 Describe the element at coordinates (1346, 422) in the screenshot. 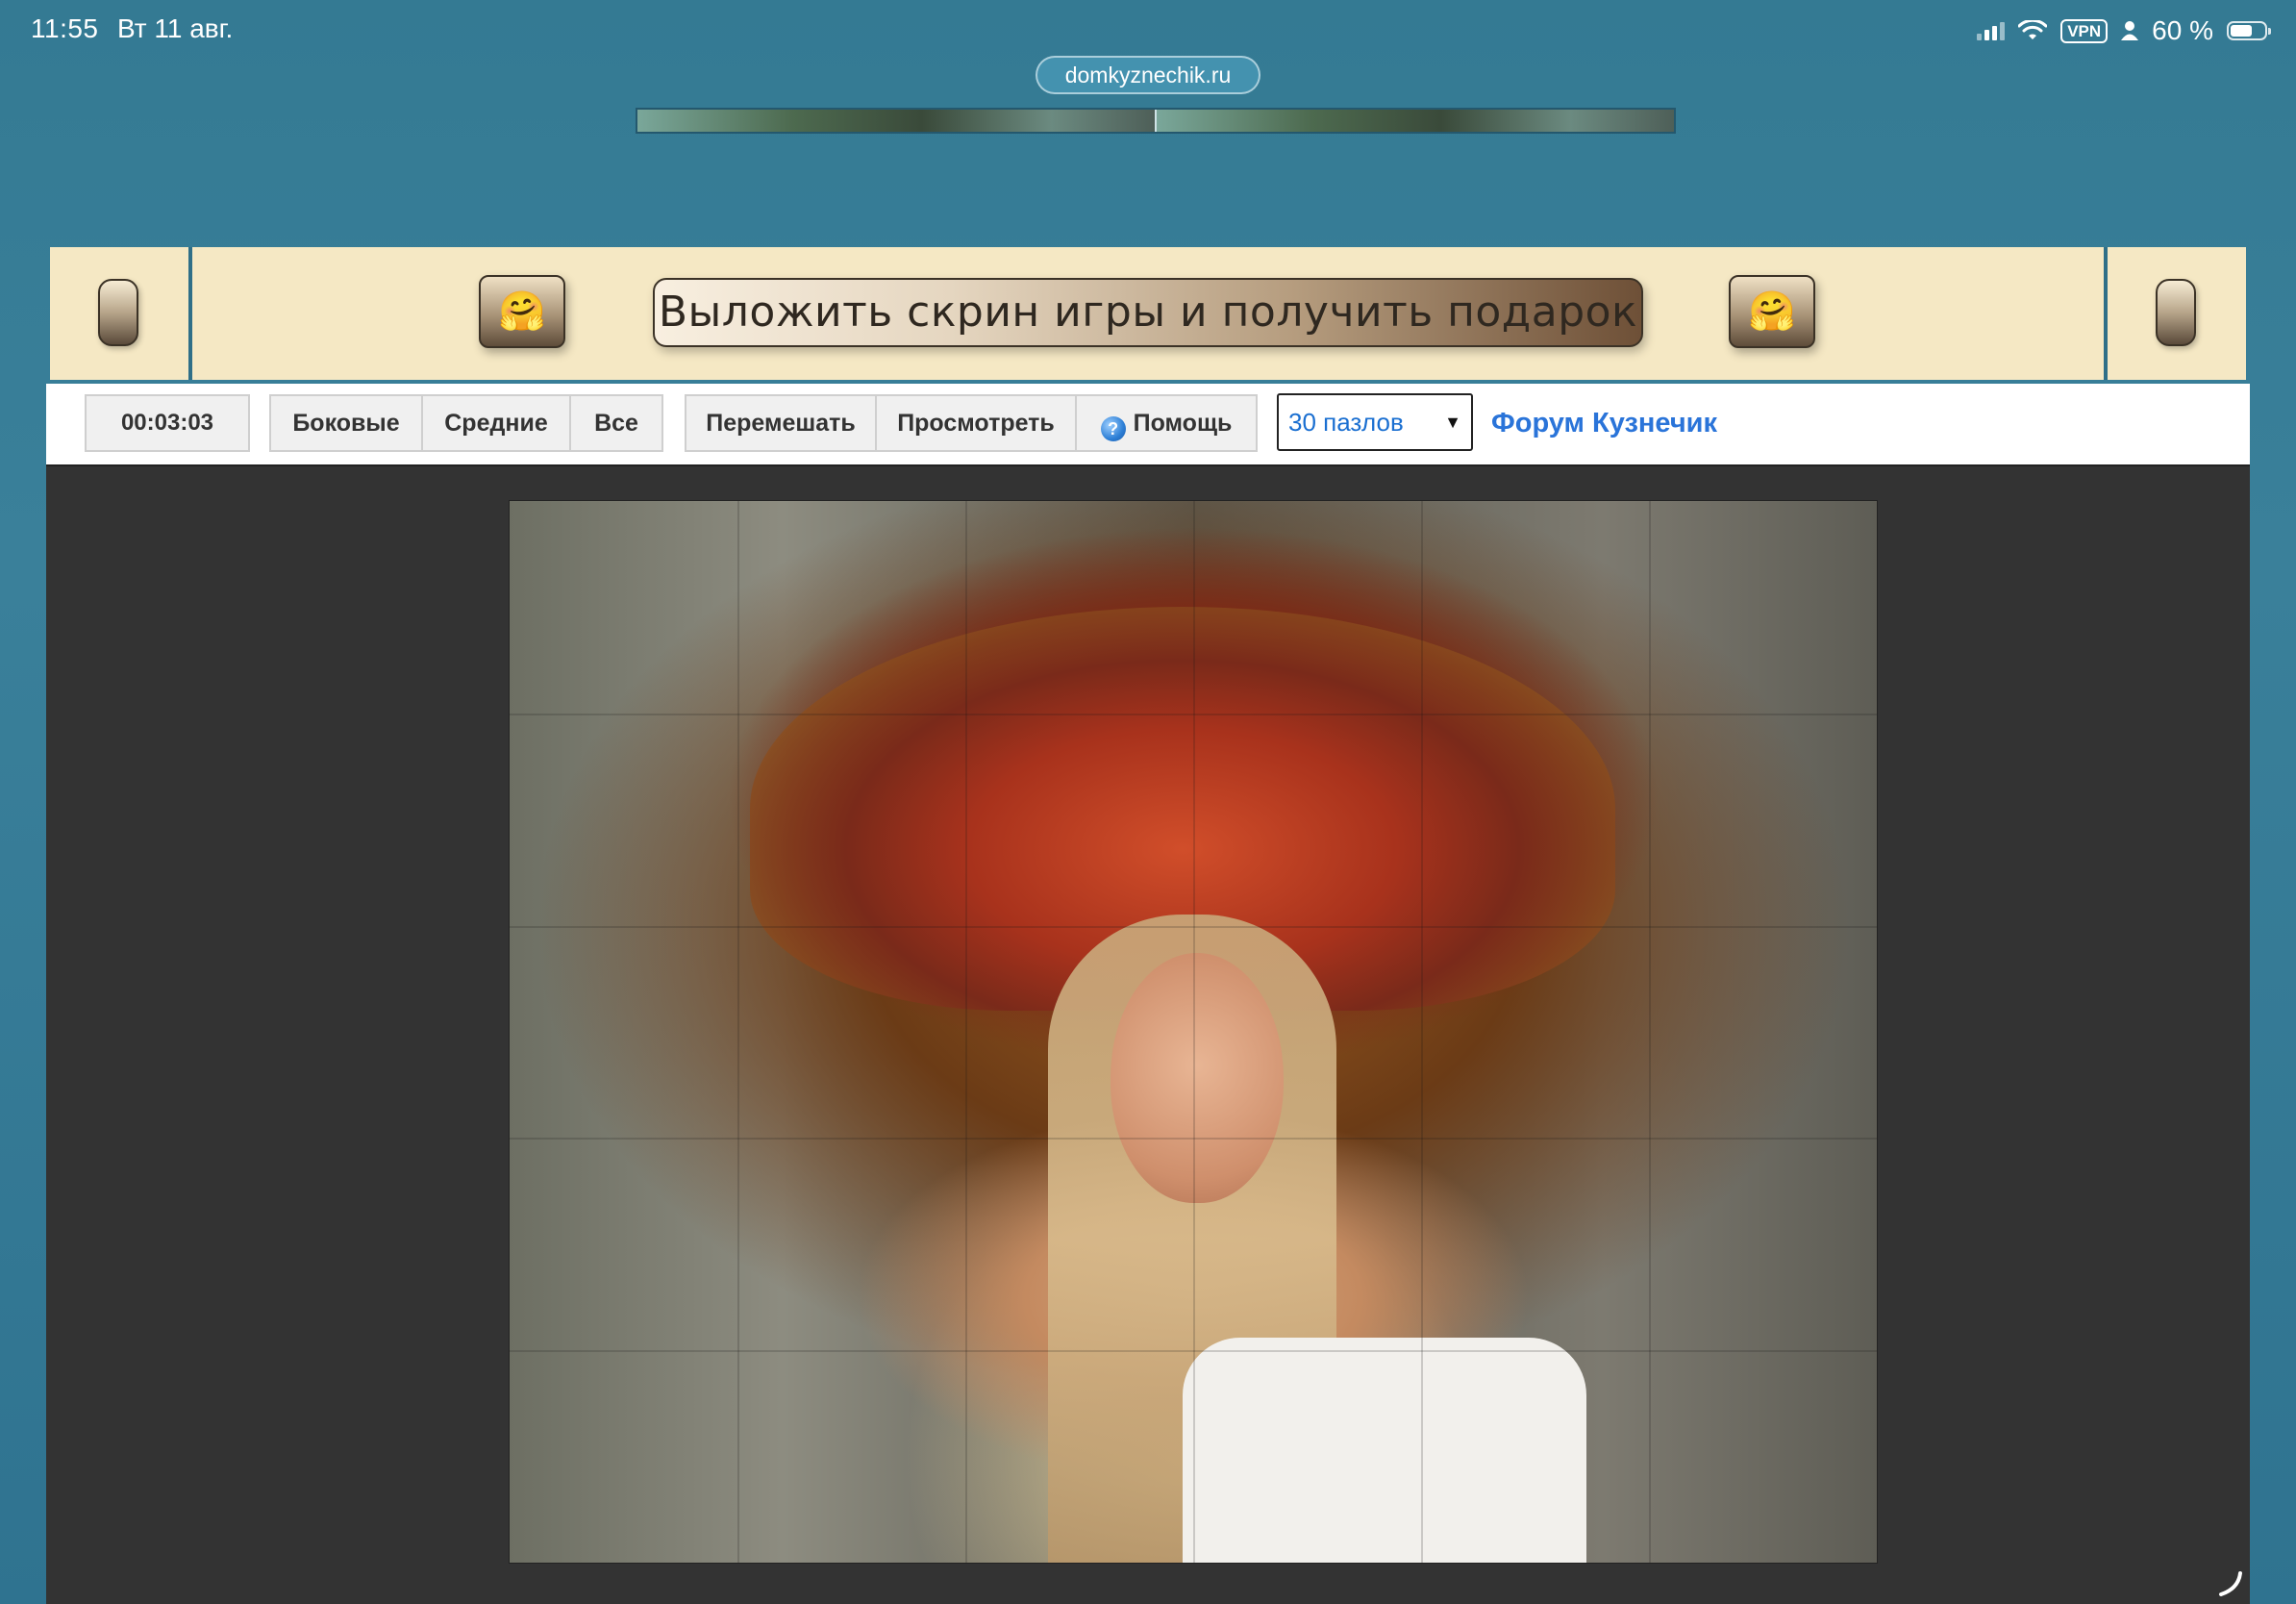

I see `piece-count-value: 30 пазлов` at that location.